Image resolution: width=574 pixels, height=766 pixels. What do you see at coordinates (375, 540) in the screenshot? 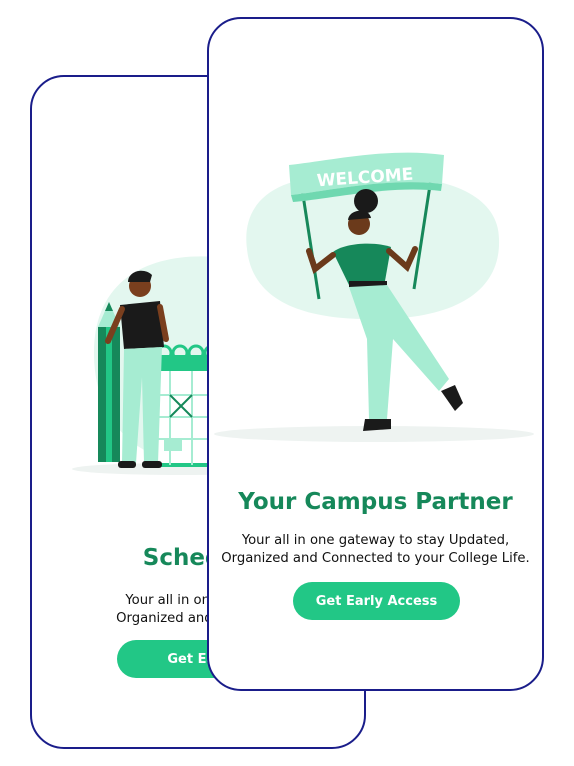
I see `description-line-1: Your all in one gateway to stay Updated,` at bounding box center [375, 540].